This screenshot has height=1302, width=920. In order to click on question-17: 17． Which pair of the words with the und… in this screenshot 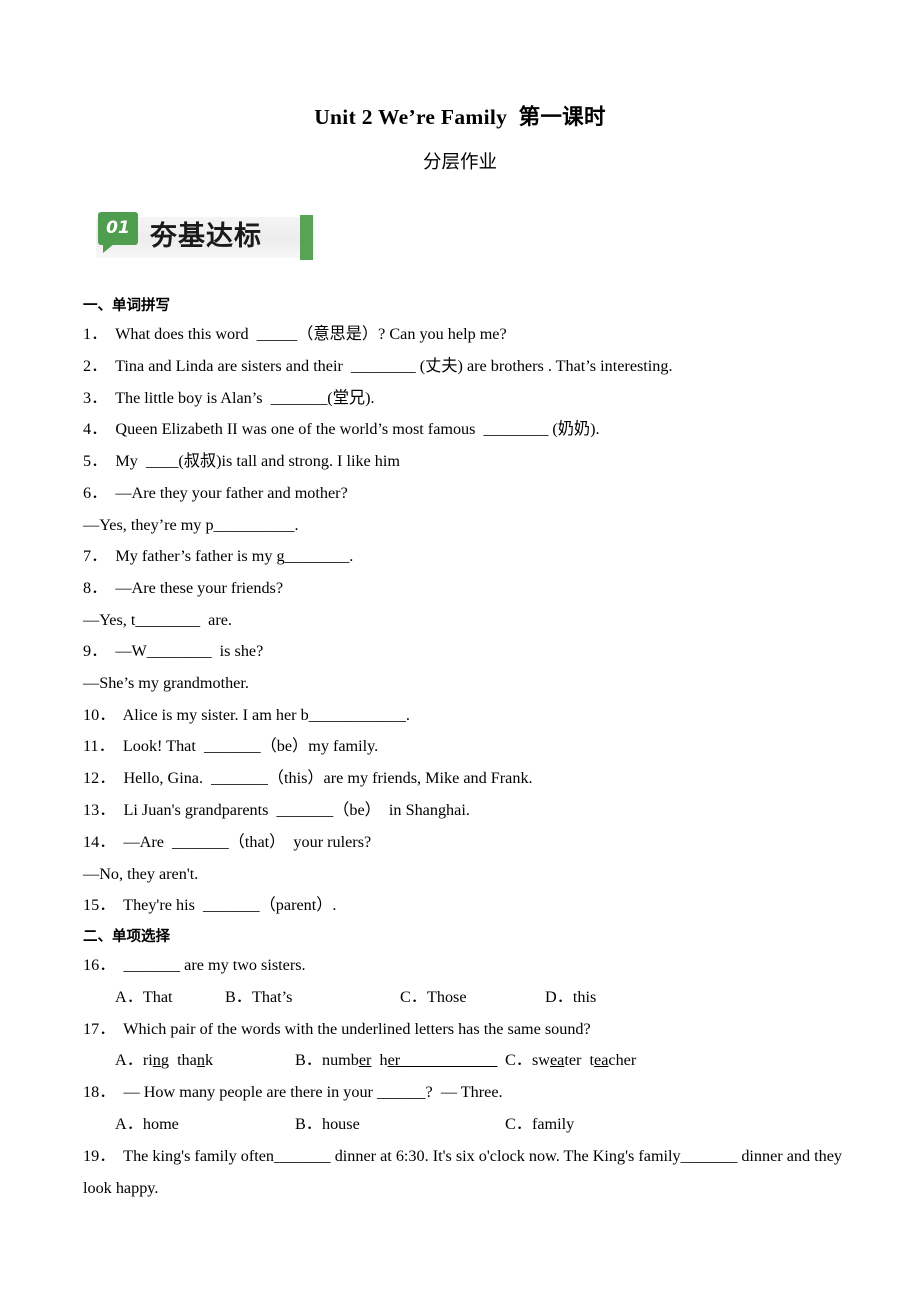, I will do `click(337, 1028)`.